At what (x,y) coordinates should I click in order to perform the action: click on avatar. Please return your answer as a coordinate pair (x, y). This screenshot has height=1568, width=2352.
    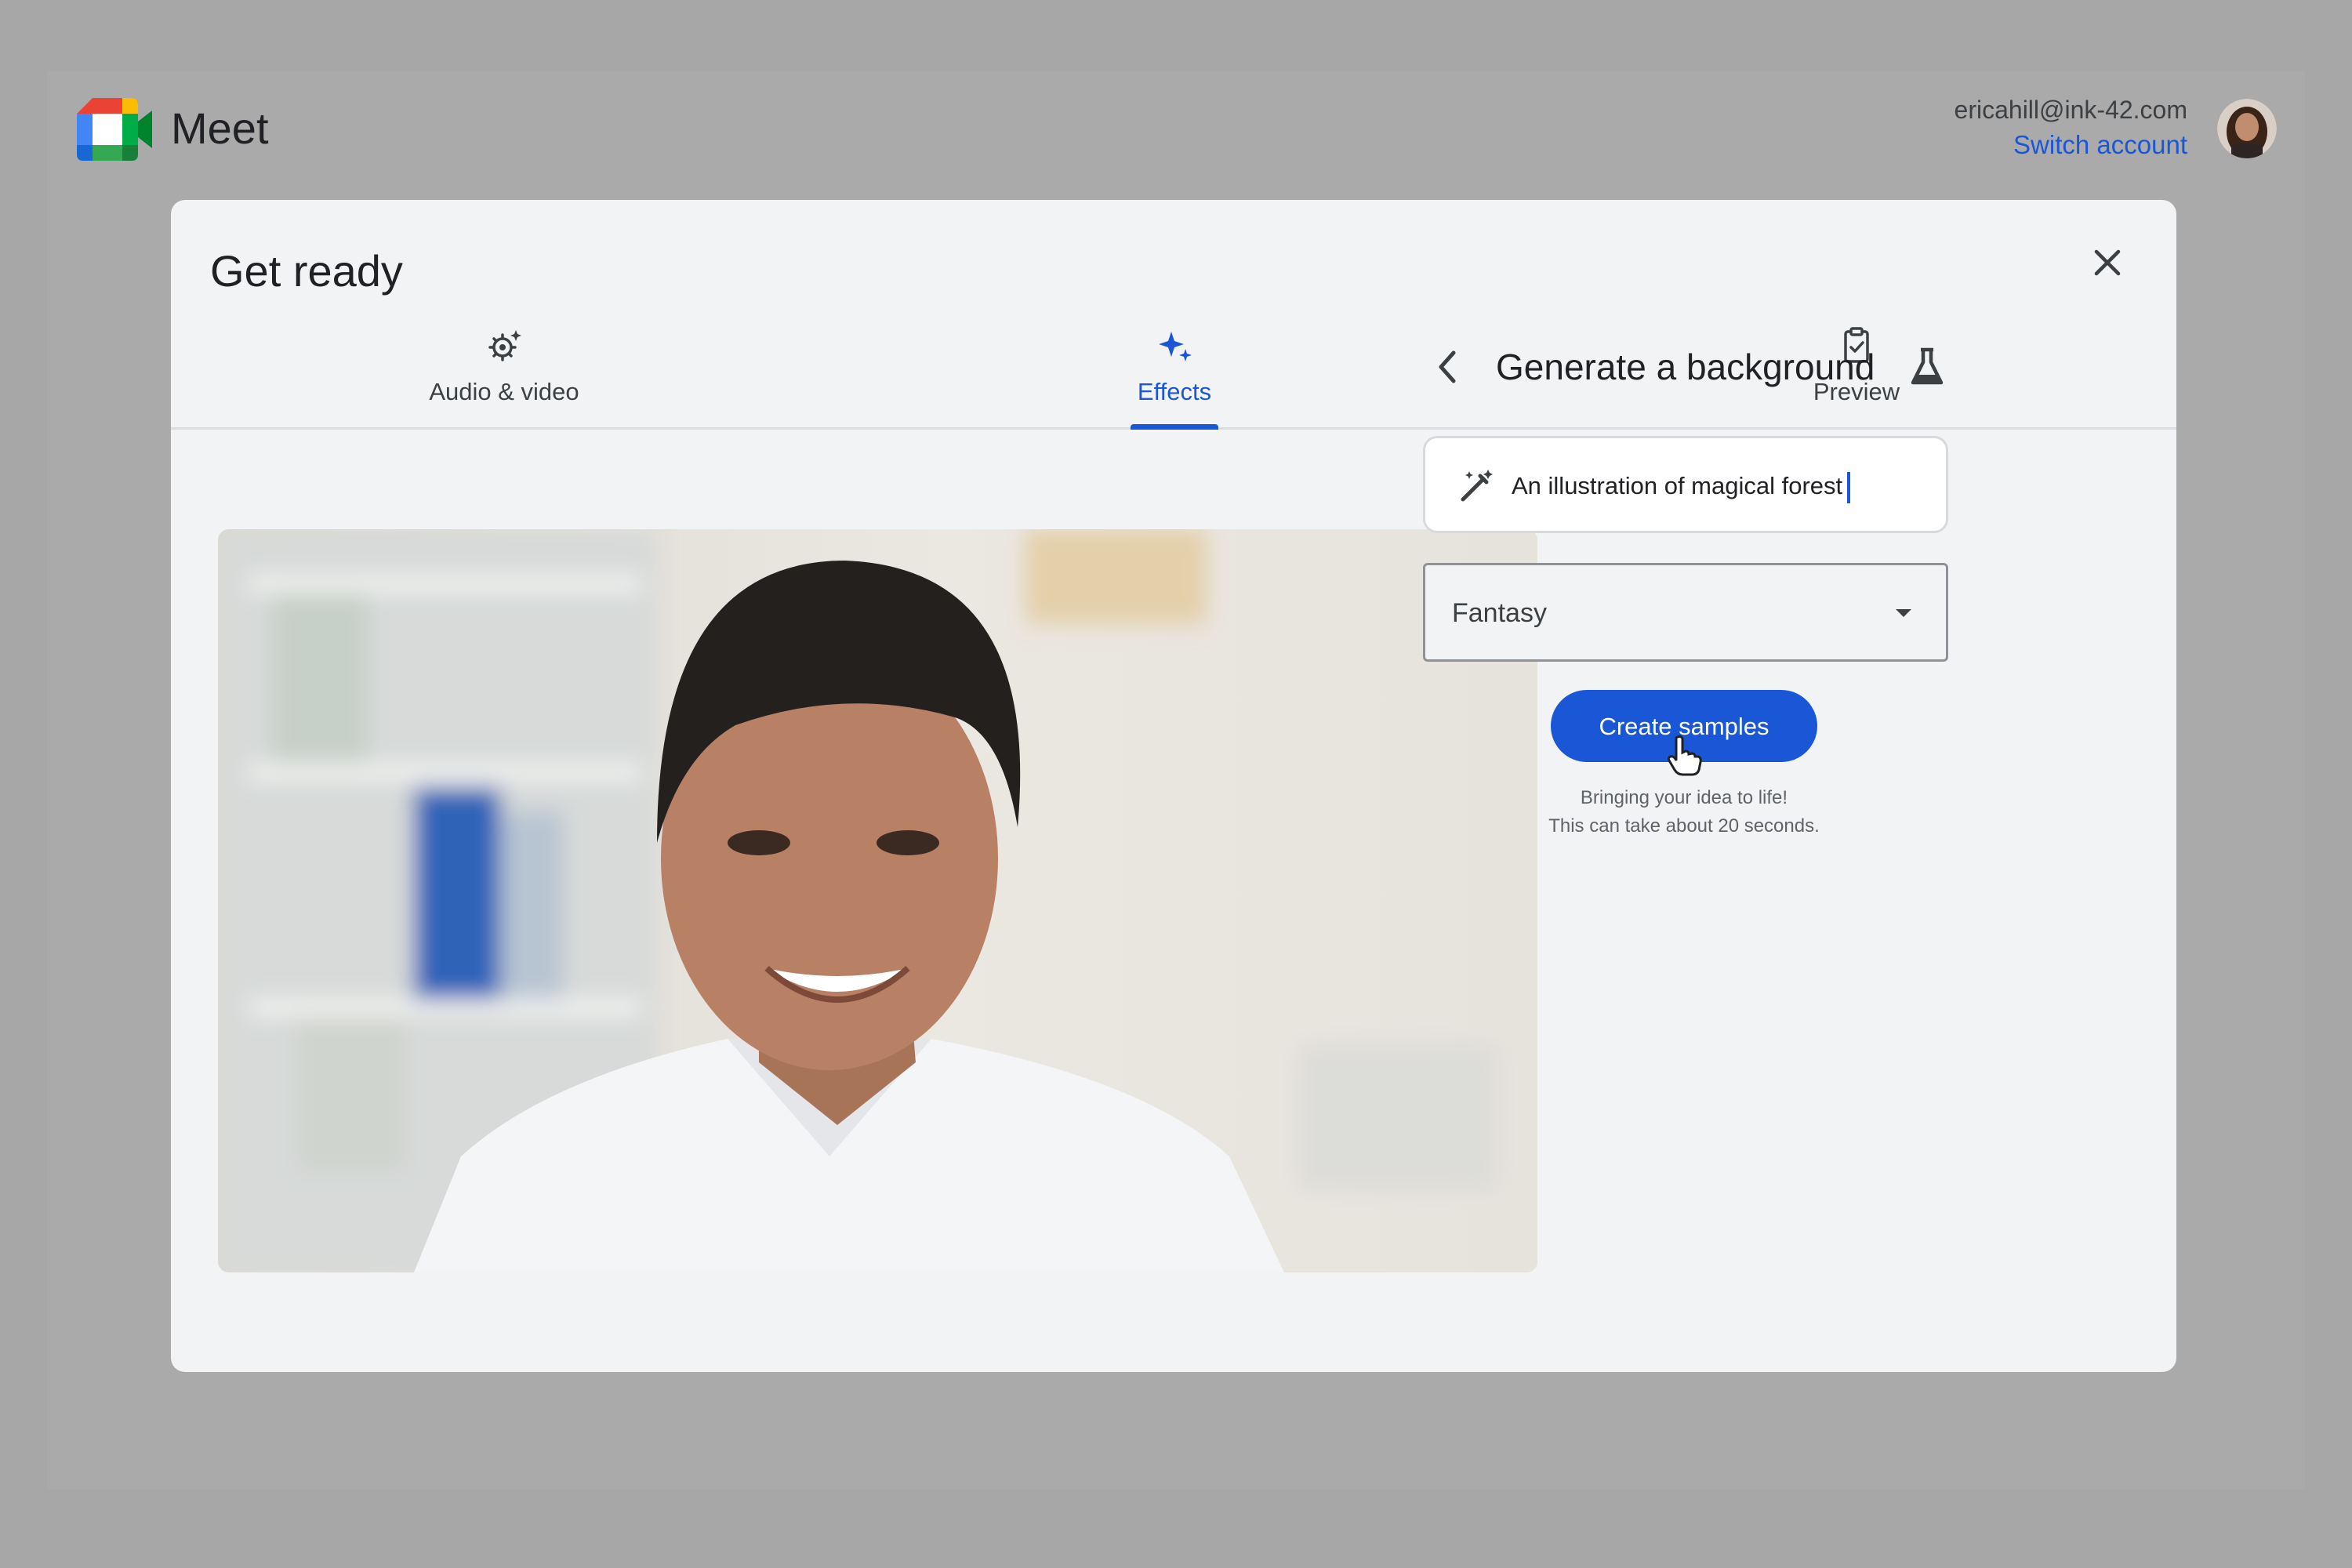
    Looking at the image, I should click on (2247, 128).